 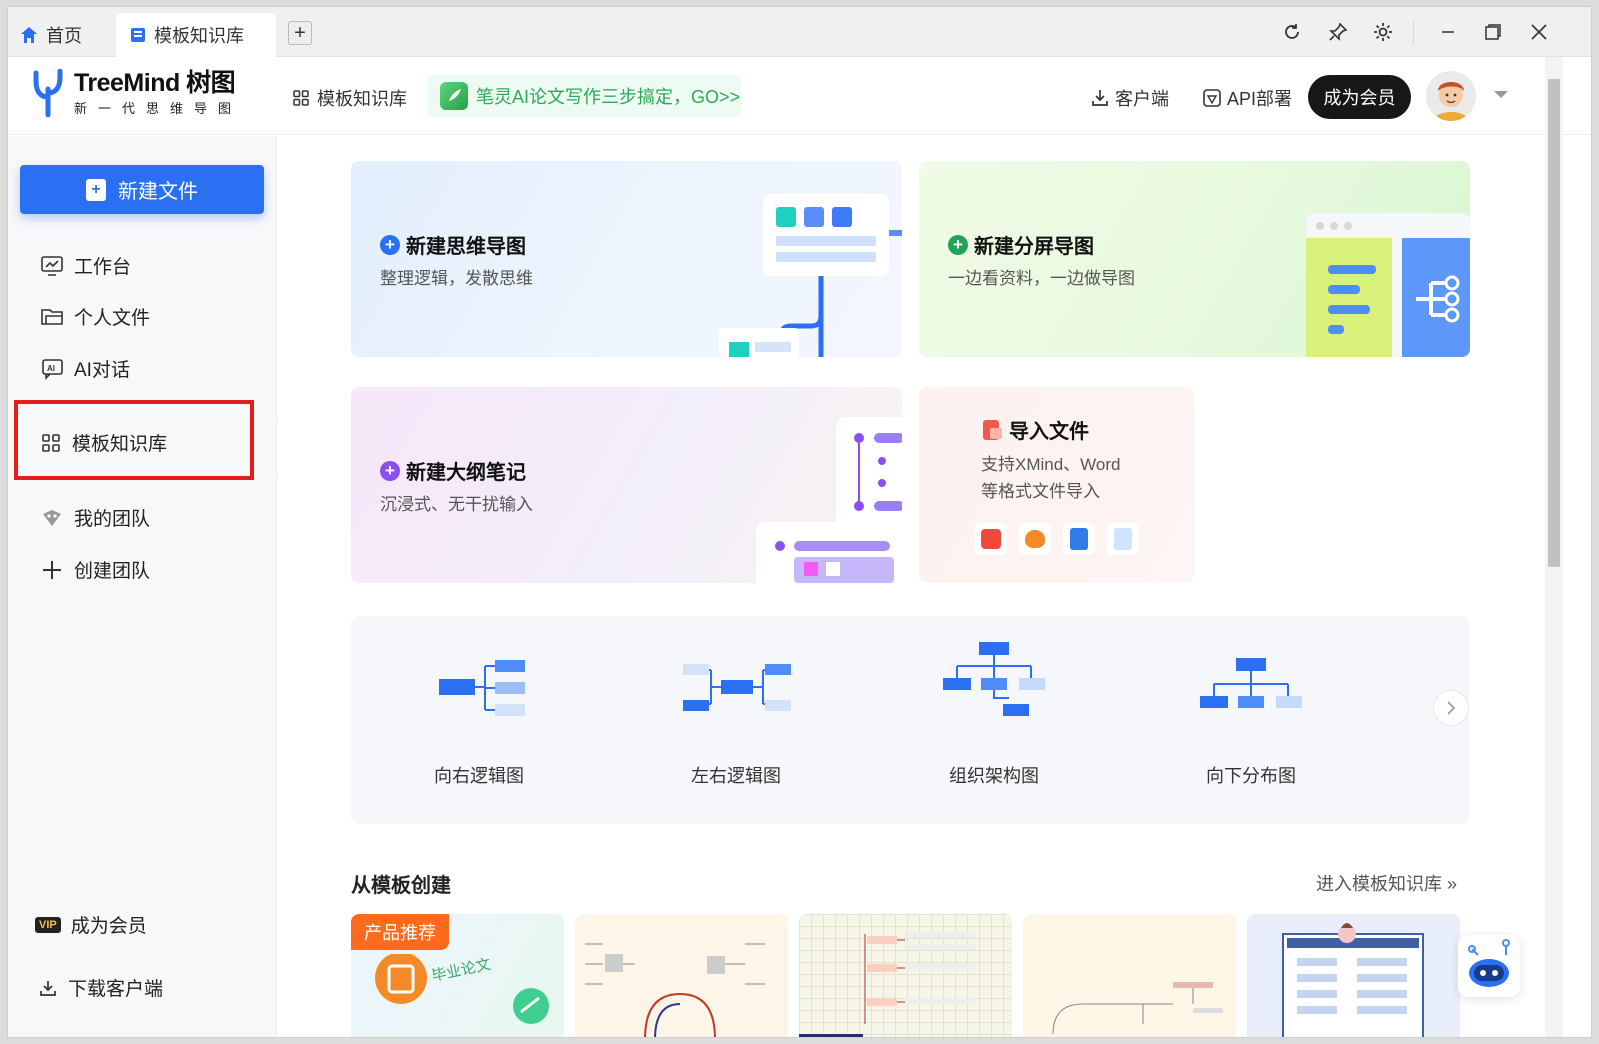 What do you see at coordinates (1489, 963) in the screenshot?
I see `robot-icon` at bounding box center [1489, 963].